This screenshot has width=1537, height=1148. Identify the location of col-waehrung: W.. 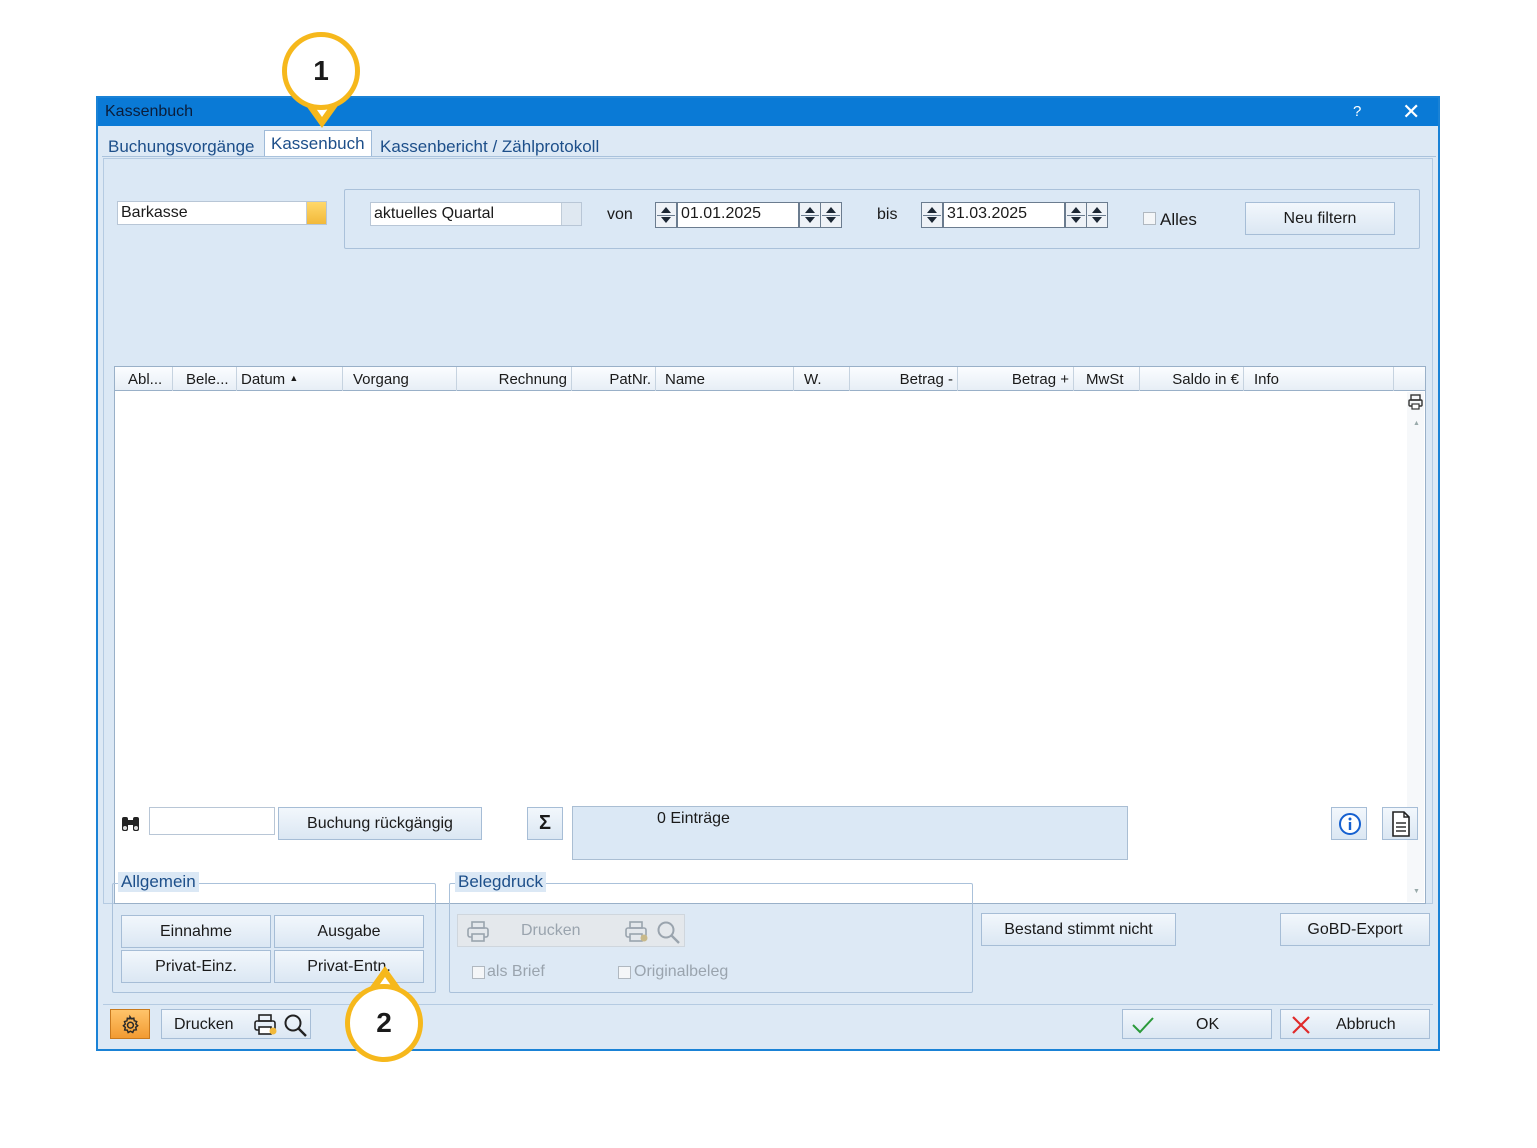
(822, 379).